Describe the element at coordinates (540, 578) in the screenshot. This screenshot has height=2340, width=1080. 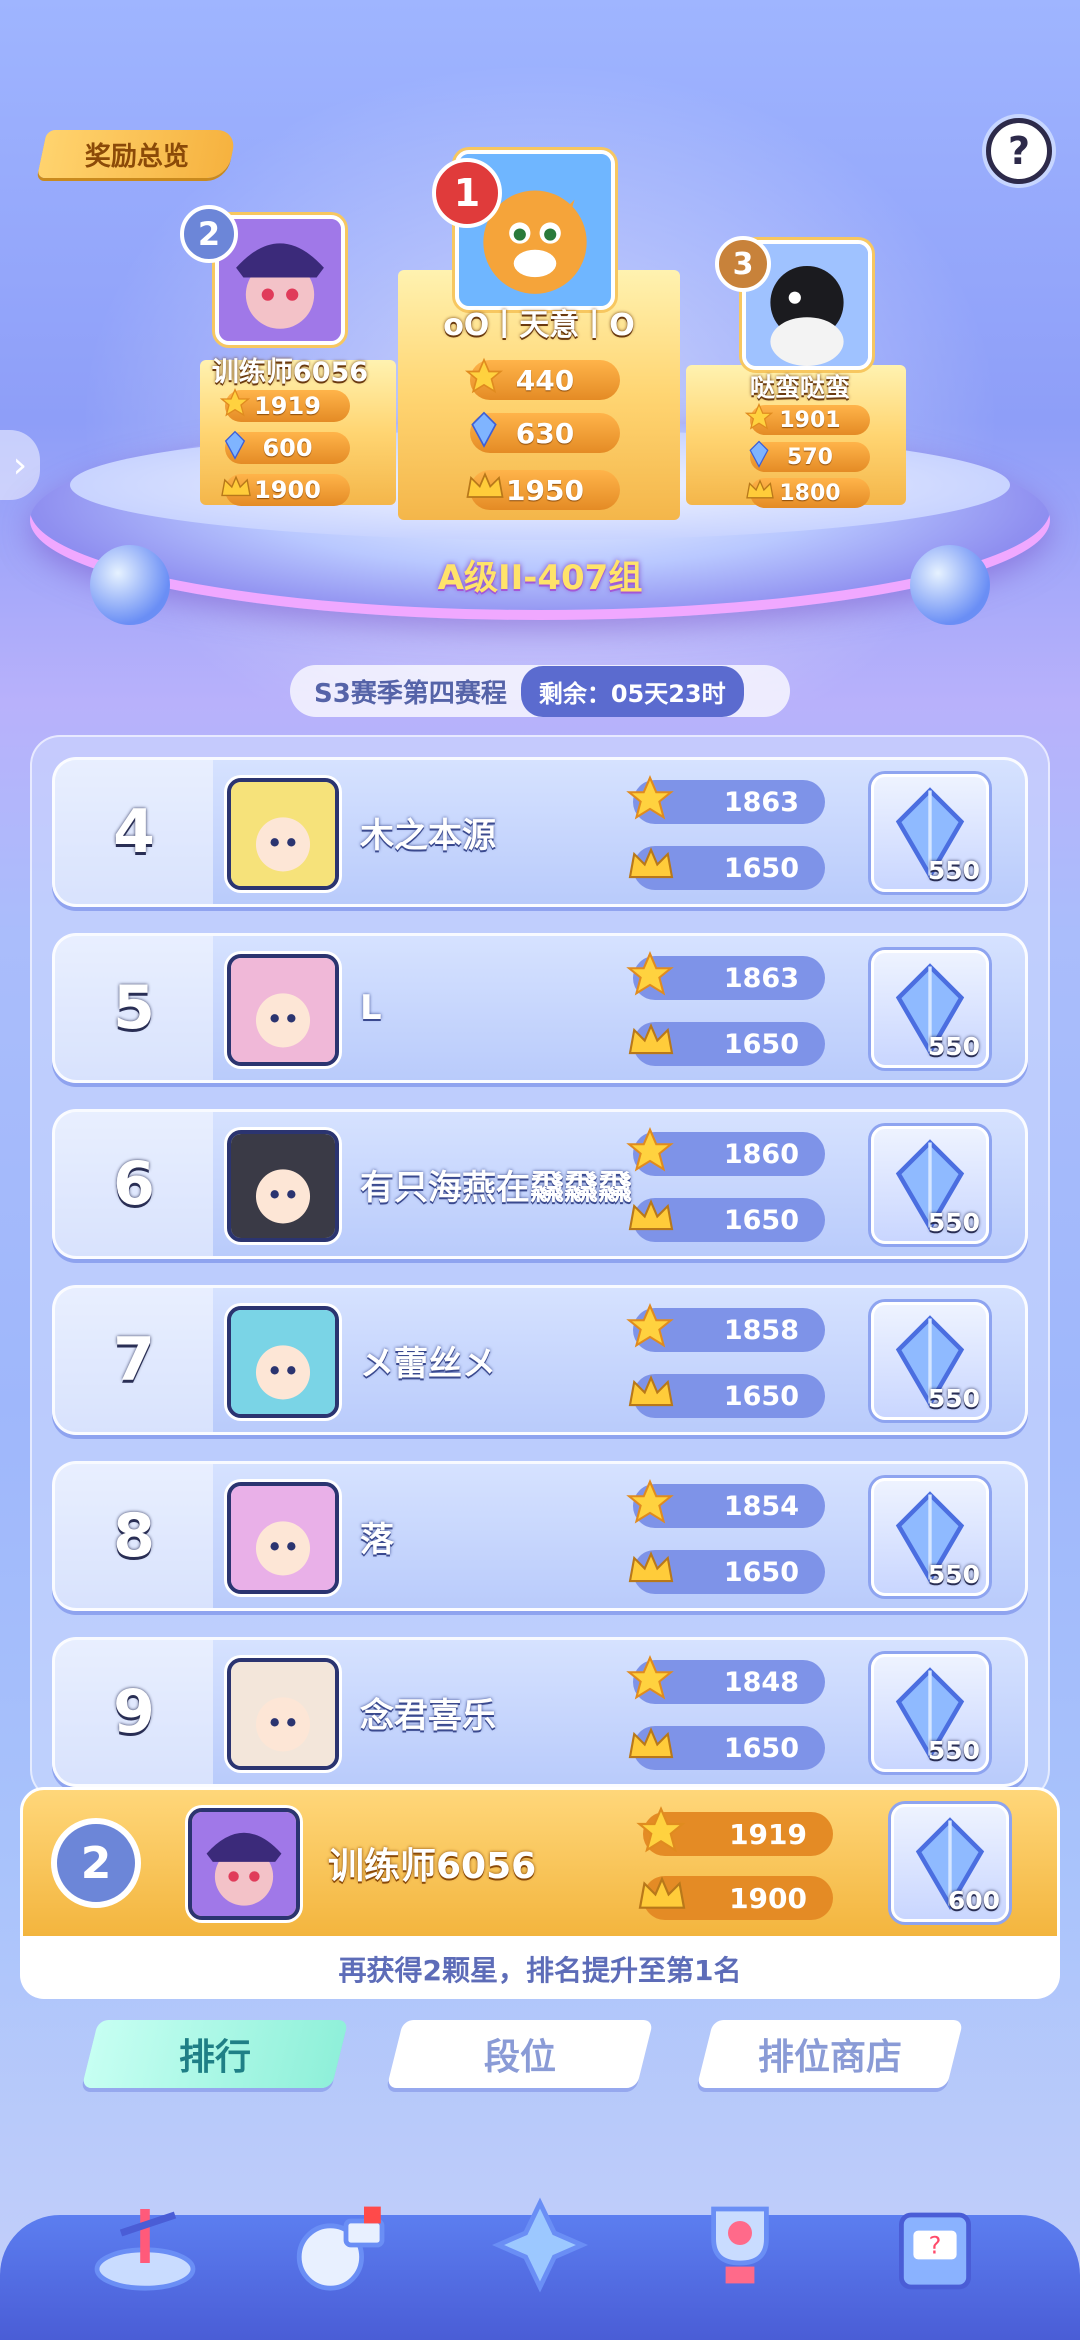
I see `group-label: A级II-407组` at that location.